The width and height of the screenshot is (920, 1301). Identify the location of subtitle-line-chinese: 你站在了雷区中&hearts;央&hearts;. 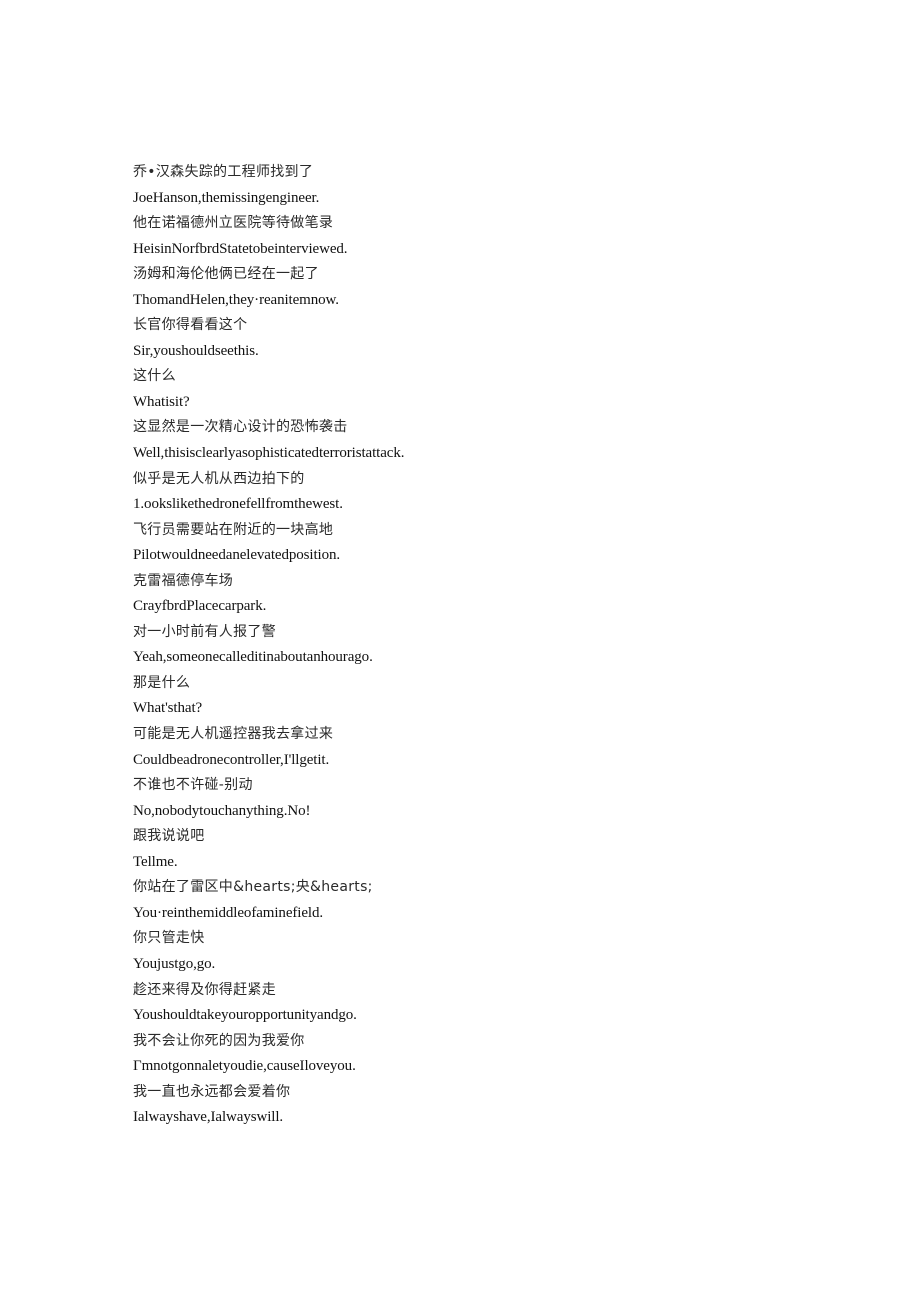
(253, 887).